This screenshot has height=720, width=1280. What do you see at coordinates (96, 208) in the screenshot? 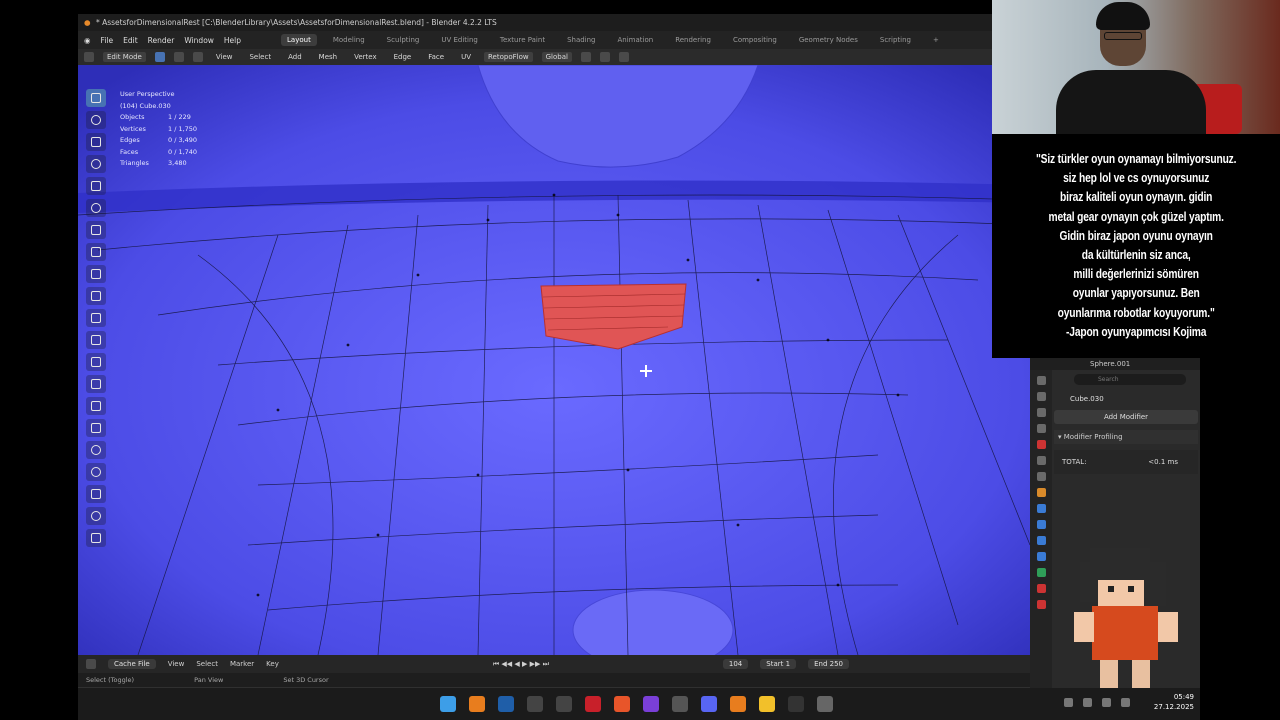
I see `transform-tool` at bounding box center [96, 208].